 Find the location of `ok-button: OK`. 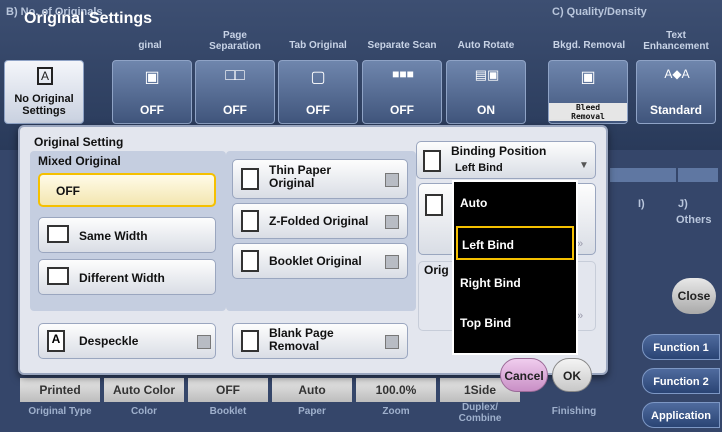

ok-button: OK is located at coordinates (572, 375).